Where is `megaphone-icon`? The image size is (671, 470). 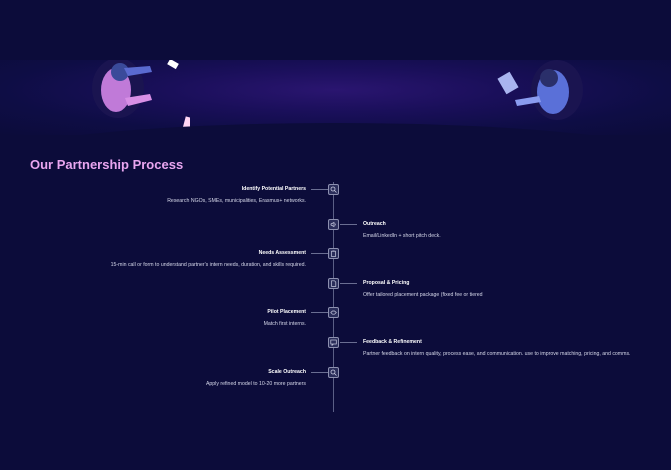
megaphone-icon is located at coordinates (333, 224).